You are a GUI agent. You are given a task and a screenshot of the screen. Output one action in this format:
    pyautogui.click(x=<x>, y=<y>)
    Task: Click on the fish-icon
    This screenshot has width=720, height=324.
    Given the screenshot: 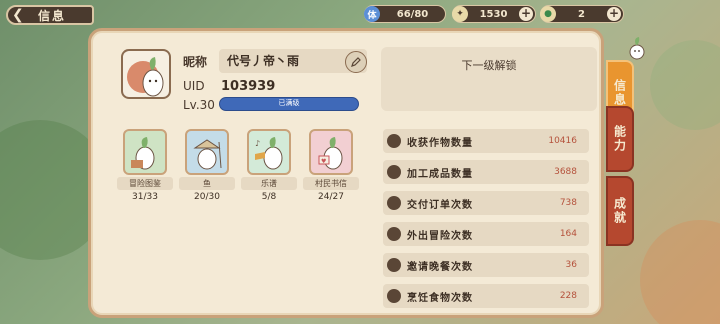 What is the action you would take?
    pyautogui.click(x=207, y=152)
    